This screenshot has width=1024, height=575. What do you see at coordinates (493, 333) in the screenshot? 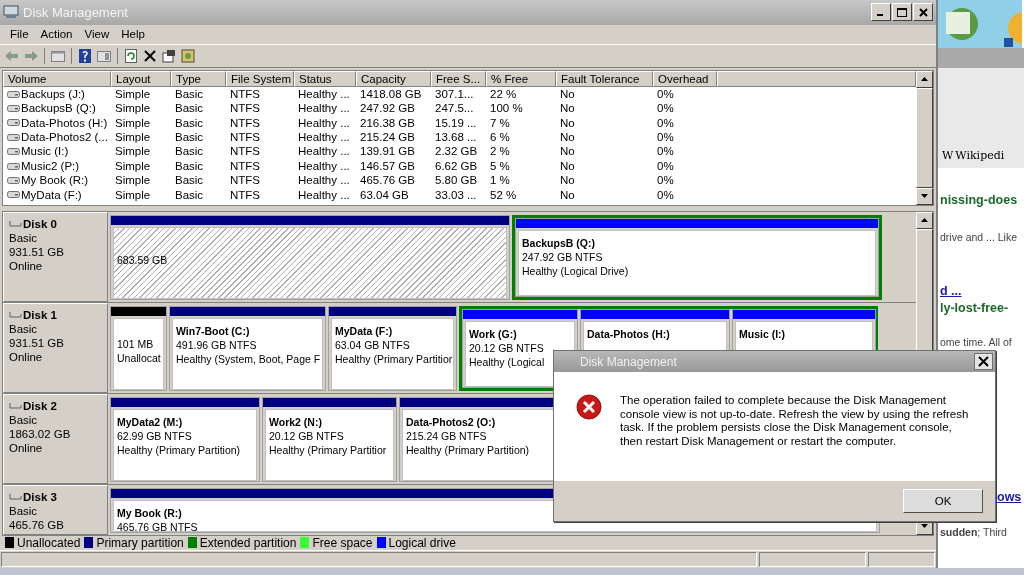
I see `partition-title: Work (G:)` at bounding box center [493, 333].